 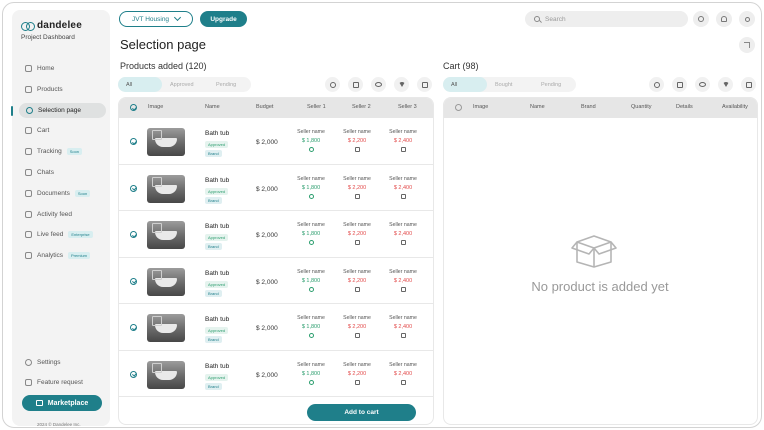 What do you see at coordinates (61, 89) in the screenshot?
I see `sidebar-item-products: Products` at bounding box center [61, 89].